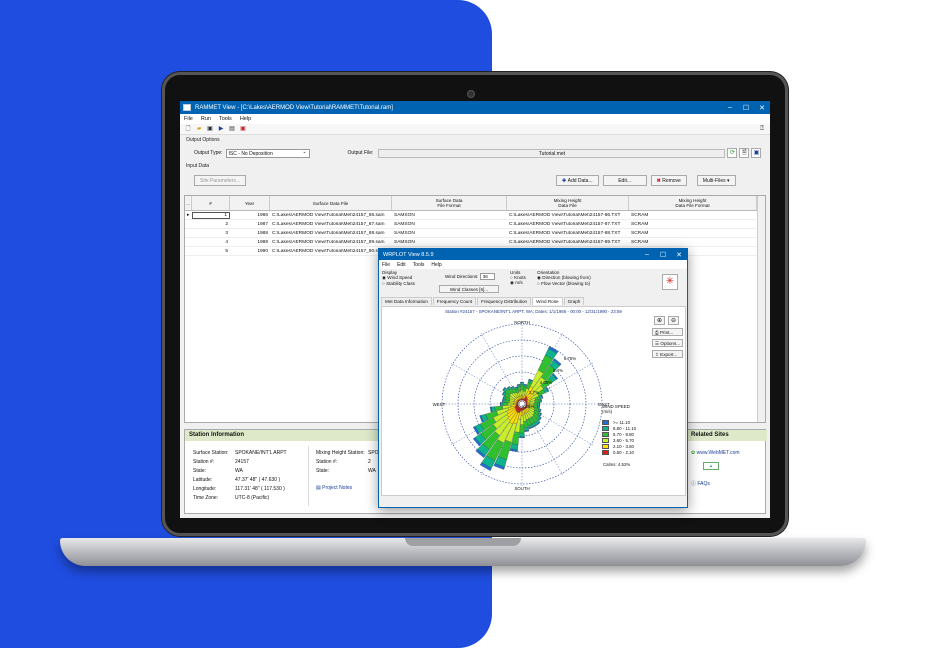  I want to click on menu-file: File, so click(188, 119).